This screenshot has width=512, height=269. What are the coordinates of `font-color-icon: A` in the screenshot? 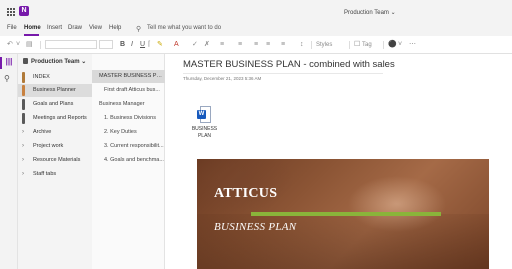 It's located at (176, 45).